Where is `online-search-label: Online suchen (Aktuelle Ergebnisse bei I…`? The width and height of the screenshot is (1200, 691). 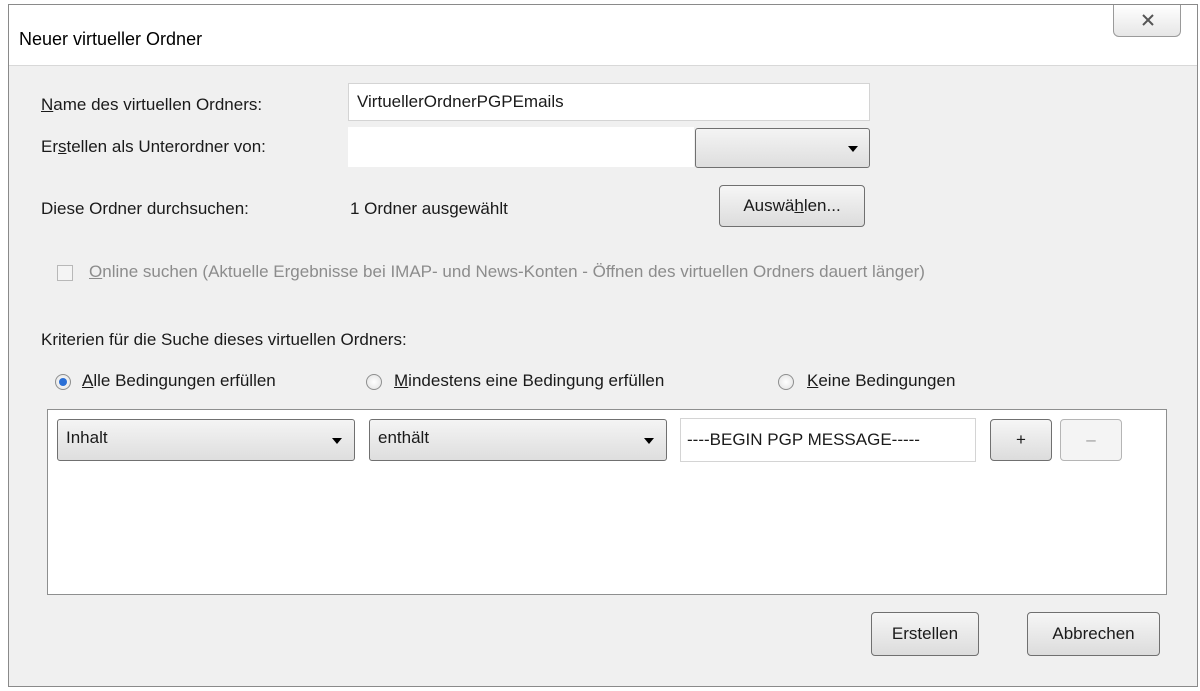
online-search-label: Online suchen (Aktuelle Ergebnisse bei I… is located at coordinates (507, 271).